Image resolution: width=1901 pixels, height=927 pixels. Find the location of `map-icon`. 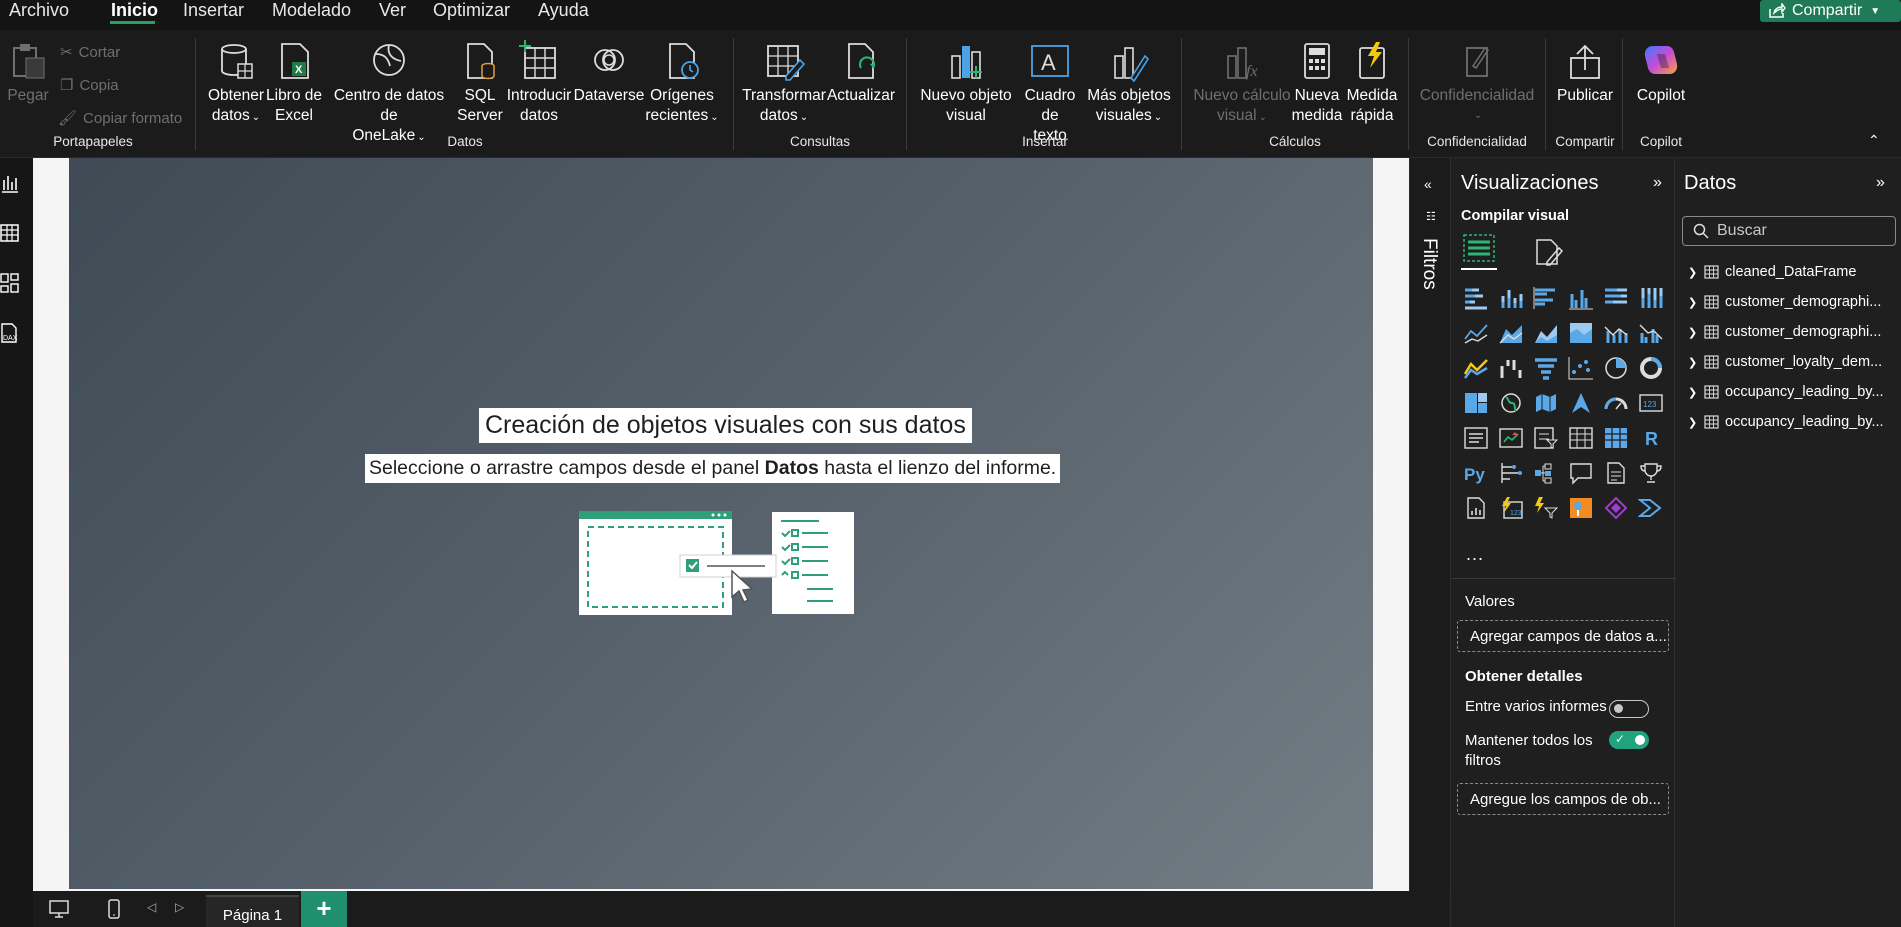

map-icon is located at coordinates (1511, 403).